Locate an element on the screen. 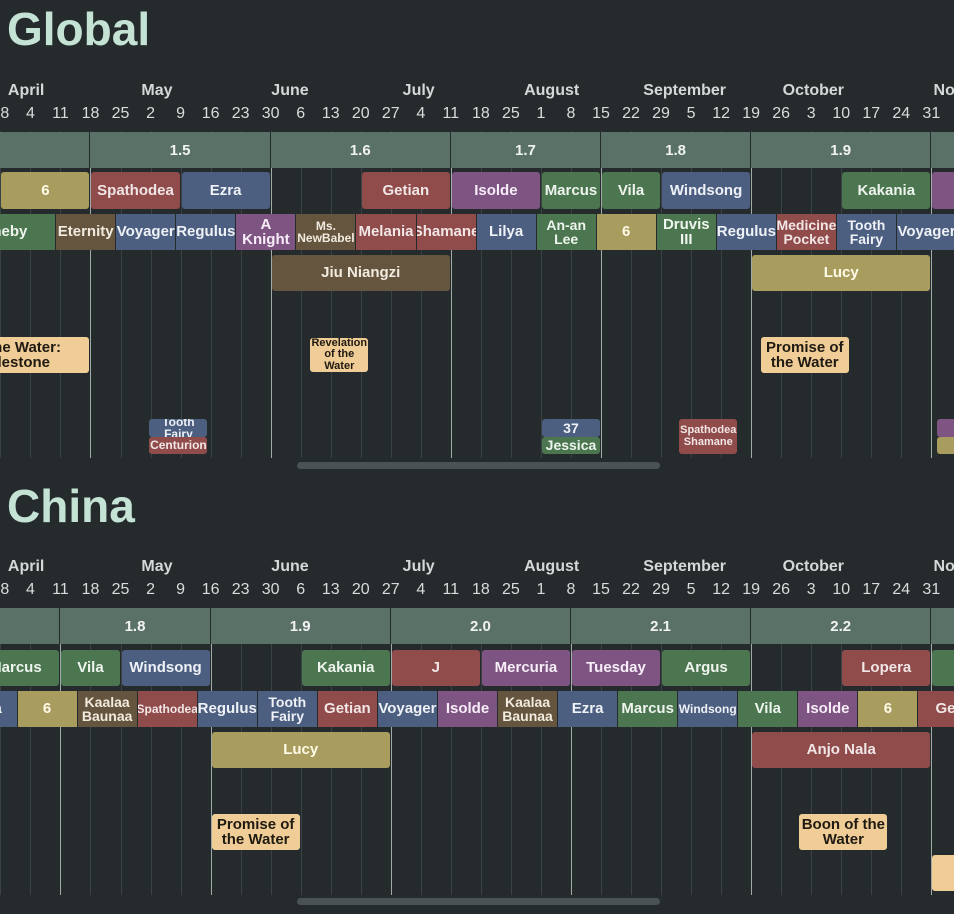 The width and height of the screenshot is (954, 914). version-bar-segment: 2.0 is located at coordinates (480, 626).